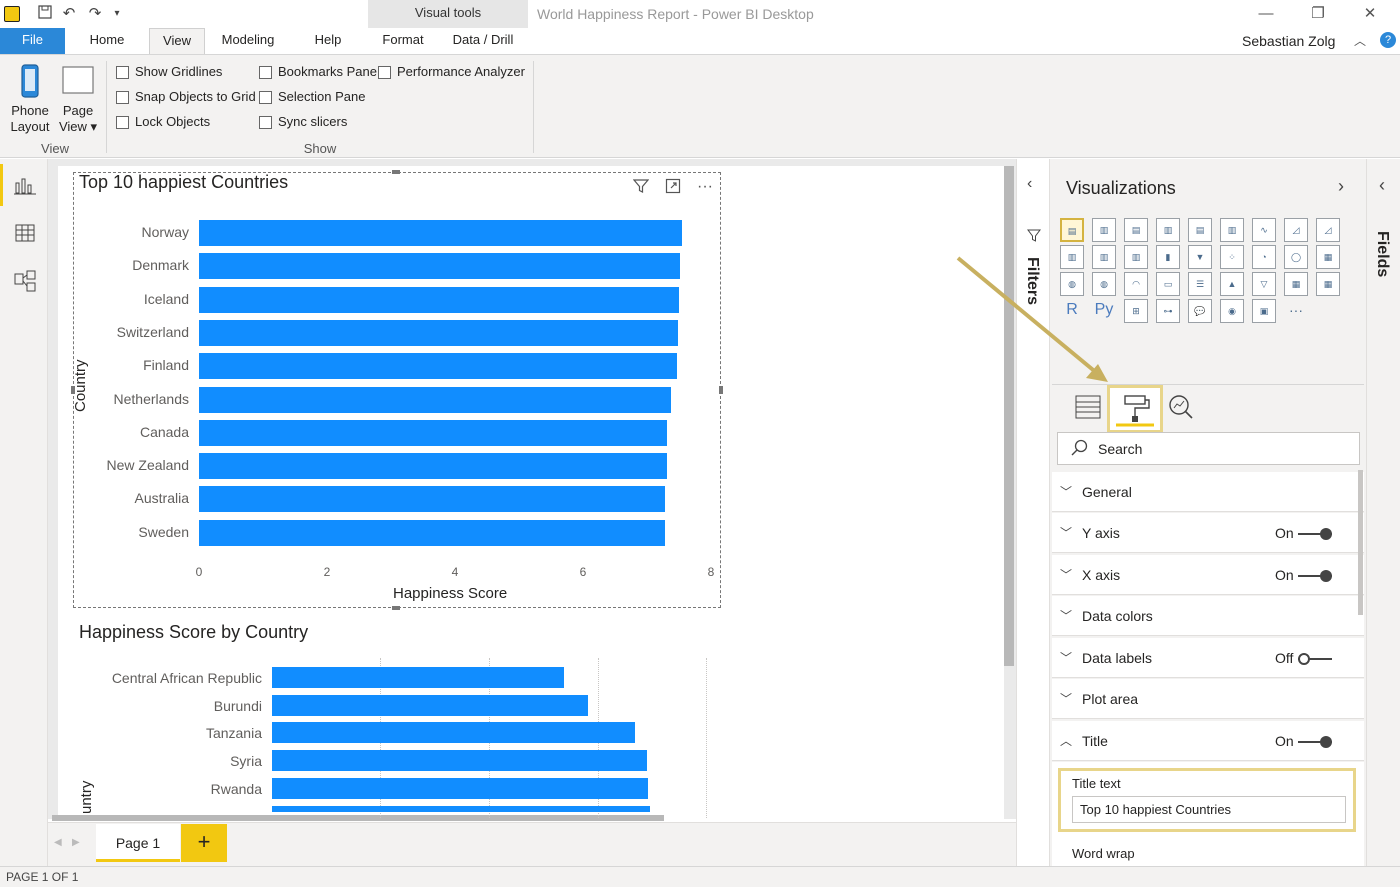  What do you see at coordinates (30, 99) in the screenshot?
I see `phone-layout-button: Phone Layout` at bounding box center [30, 99].